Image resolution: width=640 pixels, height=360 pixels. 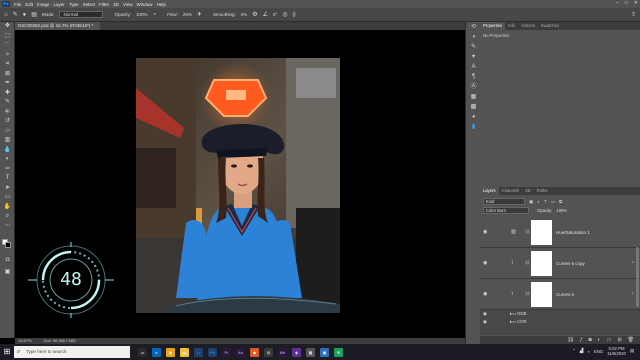 What do you see at coordinates (198, 352) in the screenshot?
I see `lightroom-icon: Lr` at bounding box center [198, 352].